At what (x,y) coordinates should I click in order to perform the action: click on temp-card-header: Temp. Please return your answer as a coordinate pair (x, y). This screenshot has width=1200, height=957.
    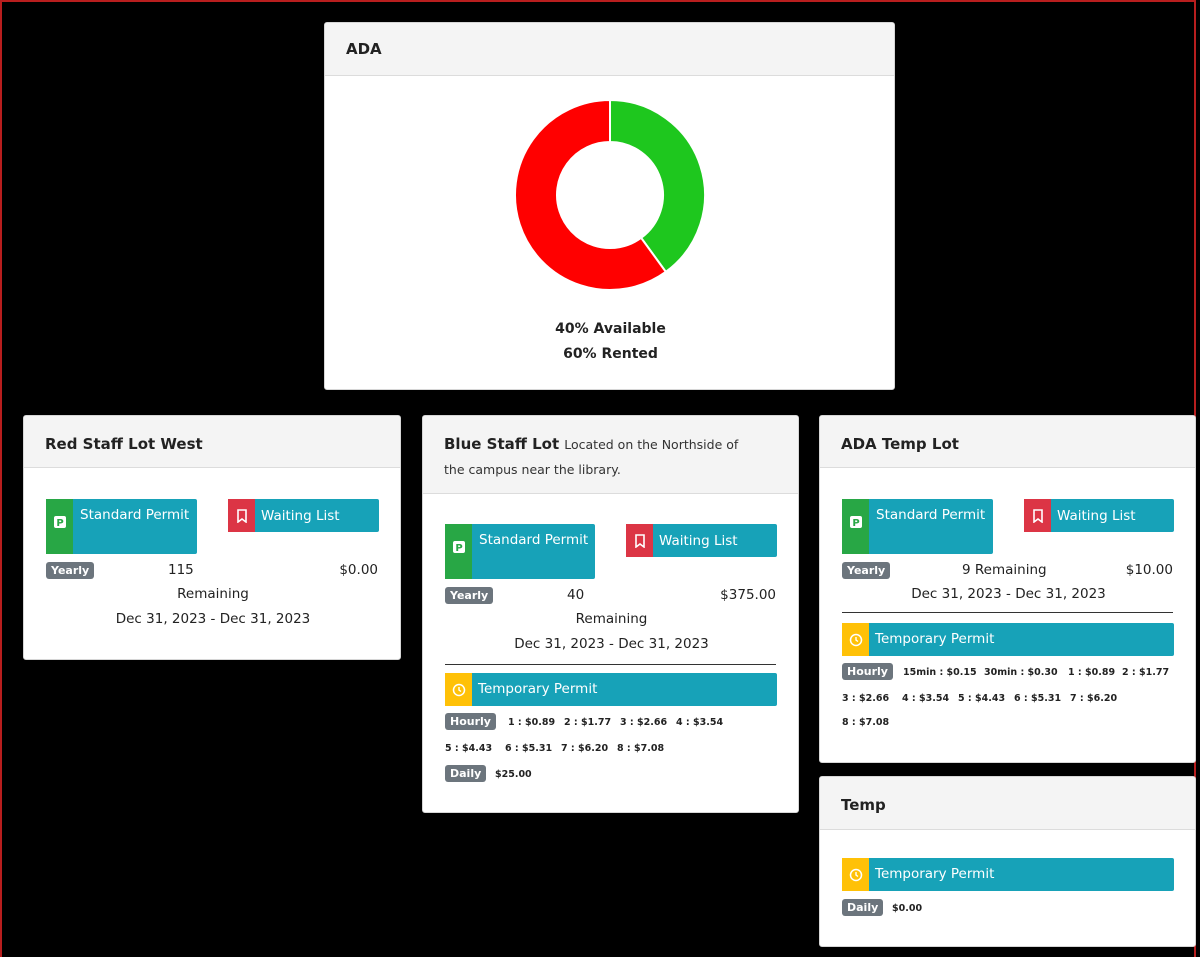
    Looking at the image, I should click on (1007, 803).